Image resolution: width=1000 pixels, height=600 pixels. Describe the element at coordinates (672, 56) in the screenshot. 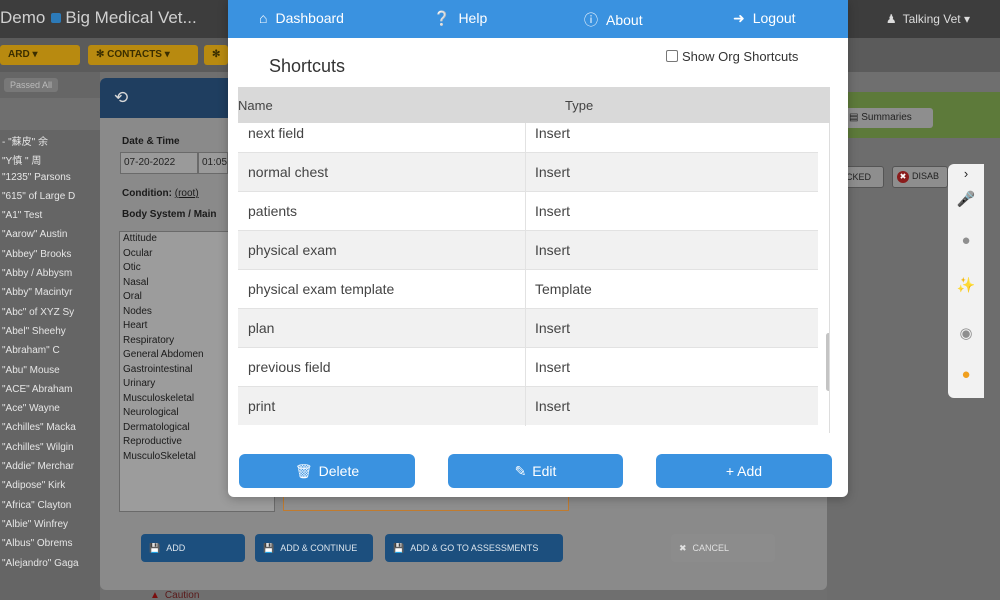

I see `show-org-checkbox` at that location.